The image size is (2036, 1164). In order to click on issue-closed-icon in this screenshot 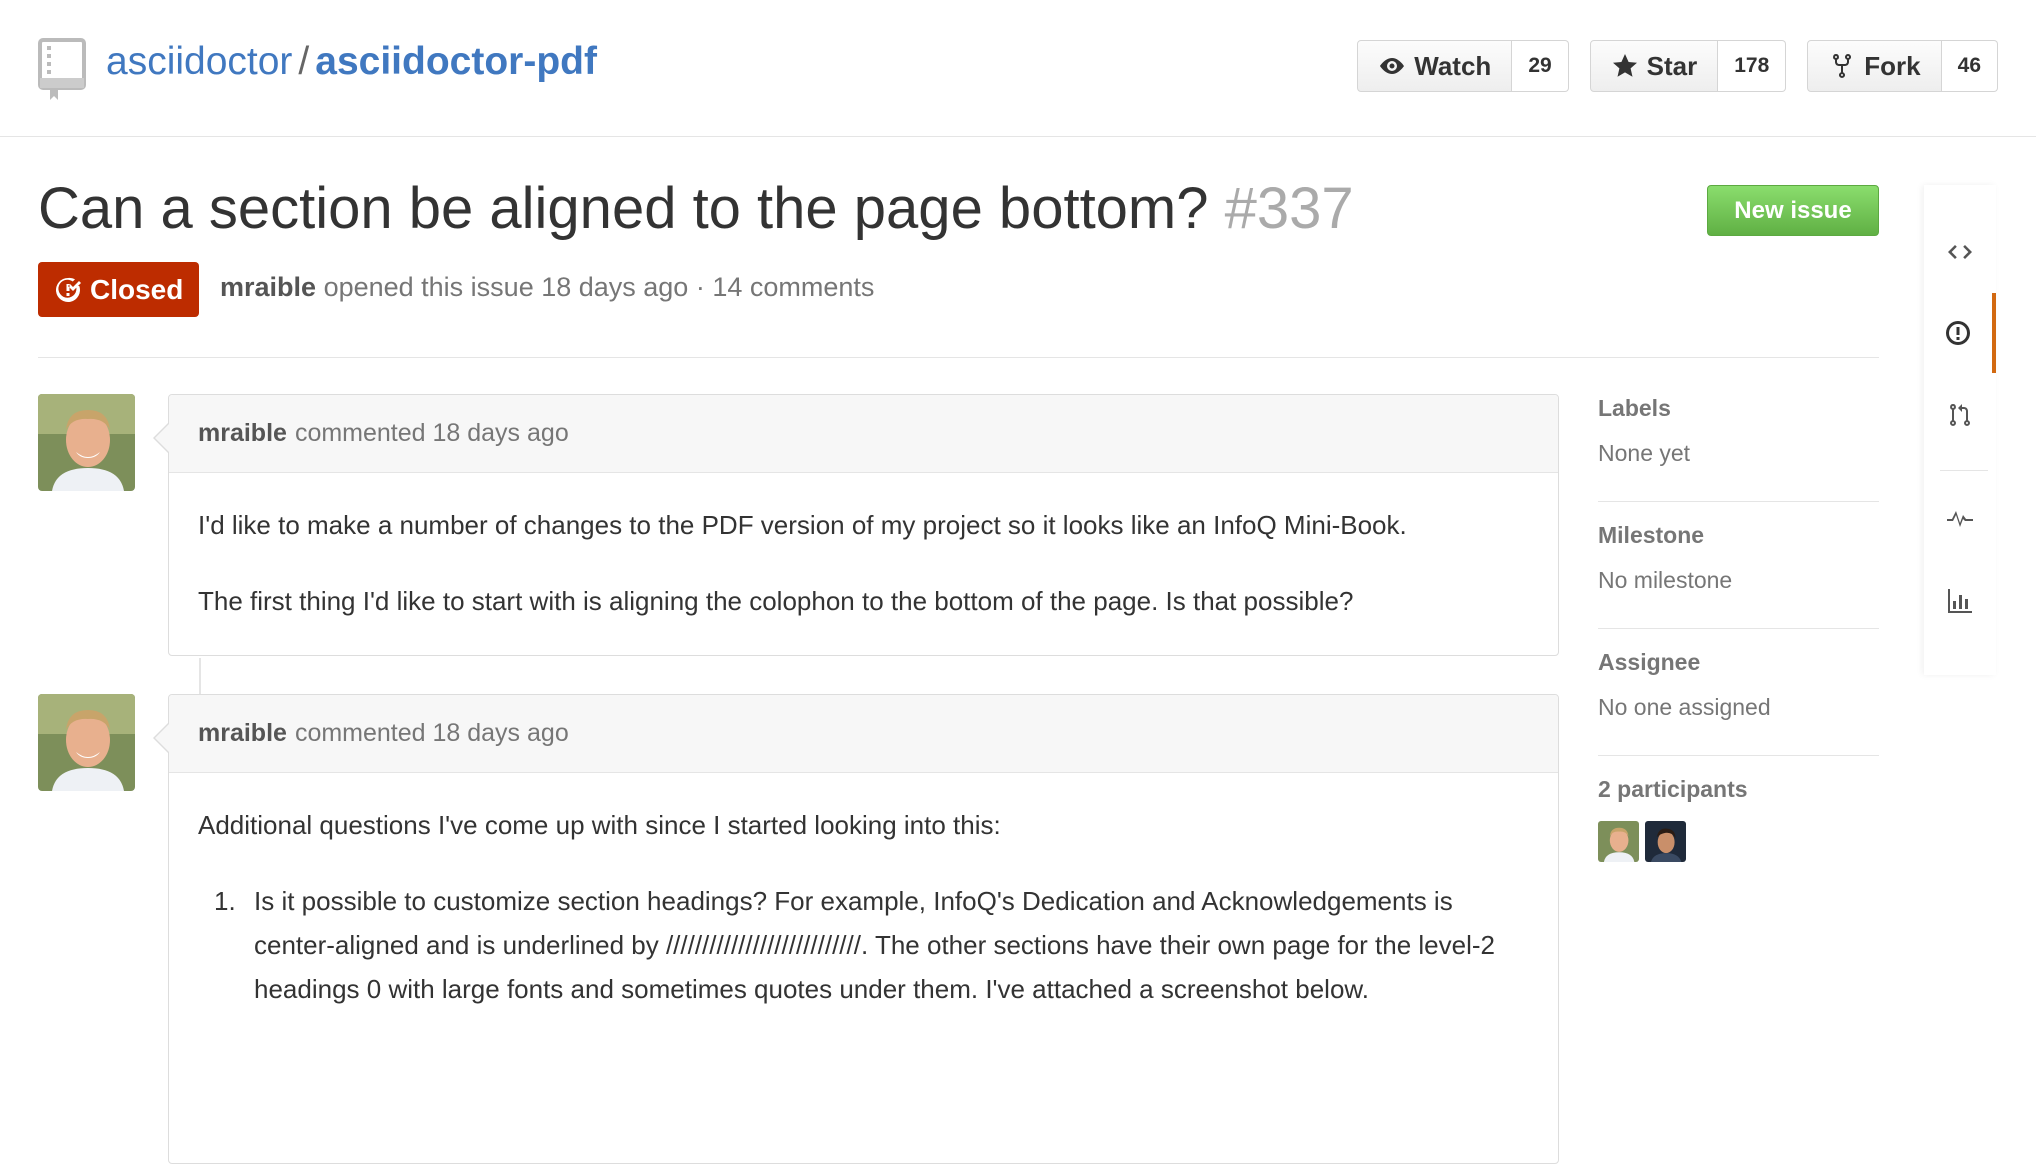, I will do `click(68, 289)`.